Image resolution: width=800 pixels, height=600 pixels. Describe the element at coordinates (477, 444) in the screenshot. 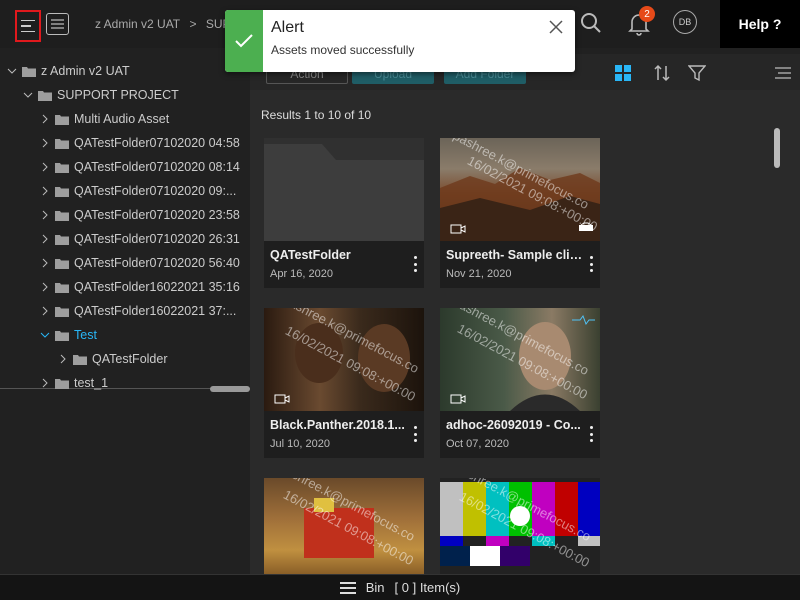

I see `card-date: Oct 07, 2020` at that location.